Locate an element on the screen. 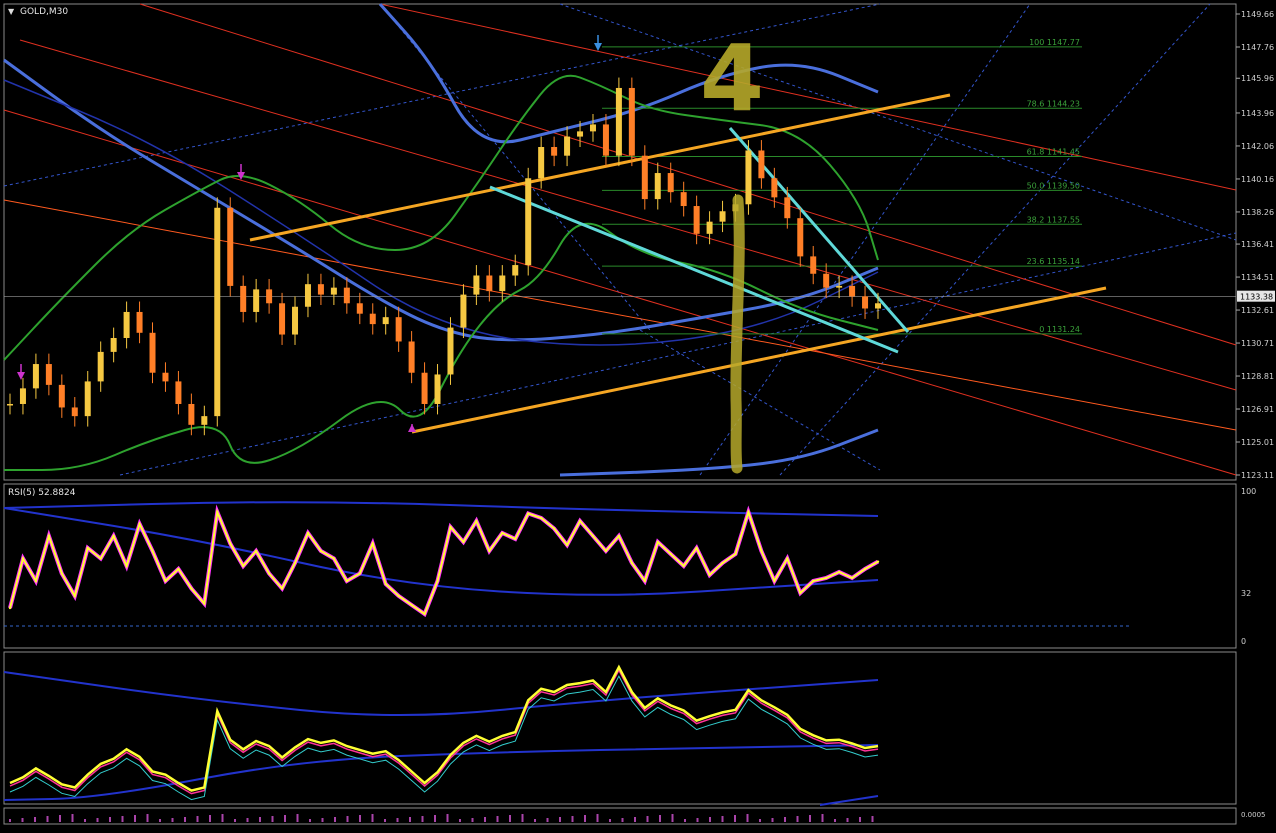 The image size is (1276, 833). fib-level-label: 38.2 1137.55 is located at coordinates (1053, 219).